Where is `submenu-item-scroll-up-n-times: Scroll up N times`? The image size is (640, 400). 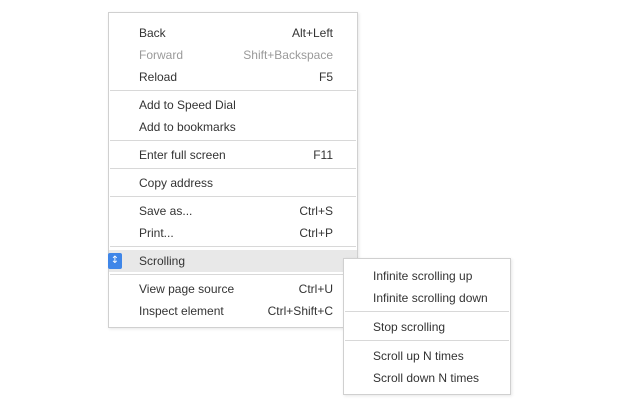
submenu-item-scroll-up-n-times: Scroll up N times is located at coordinates (427, 356).